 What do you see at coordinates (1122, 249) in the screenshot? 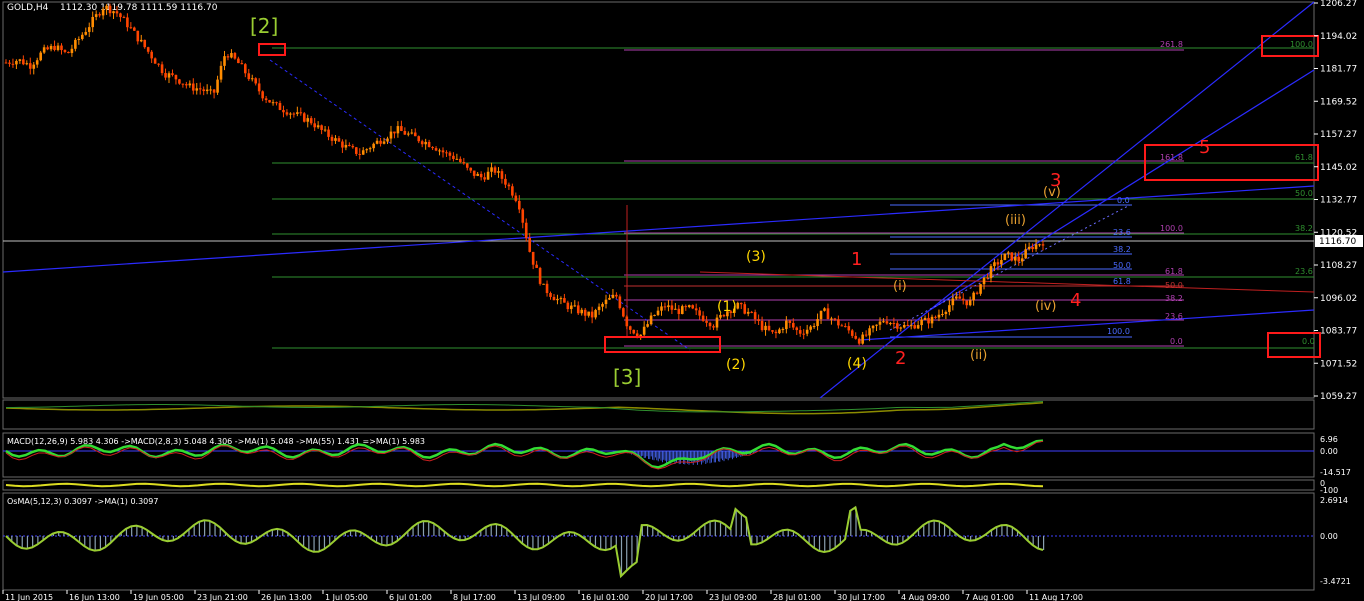
I see `fib-38-2-blue: 38.2` at bounding box center [1122, 249].